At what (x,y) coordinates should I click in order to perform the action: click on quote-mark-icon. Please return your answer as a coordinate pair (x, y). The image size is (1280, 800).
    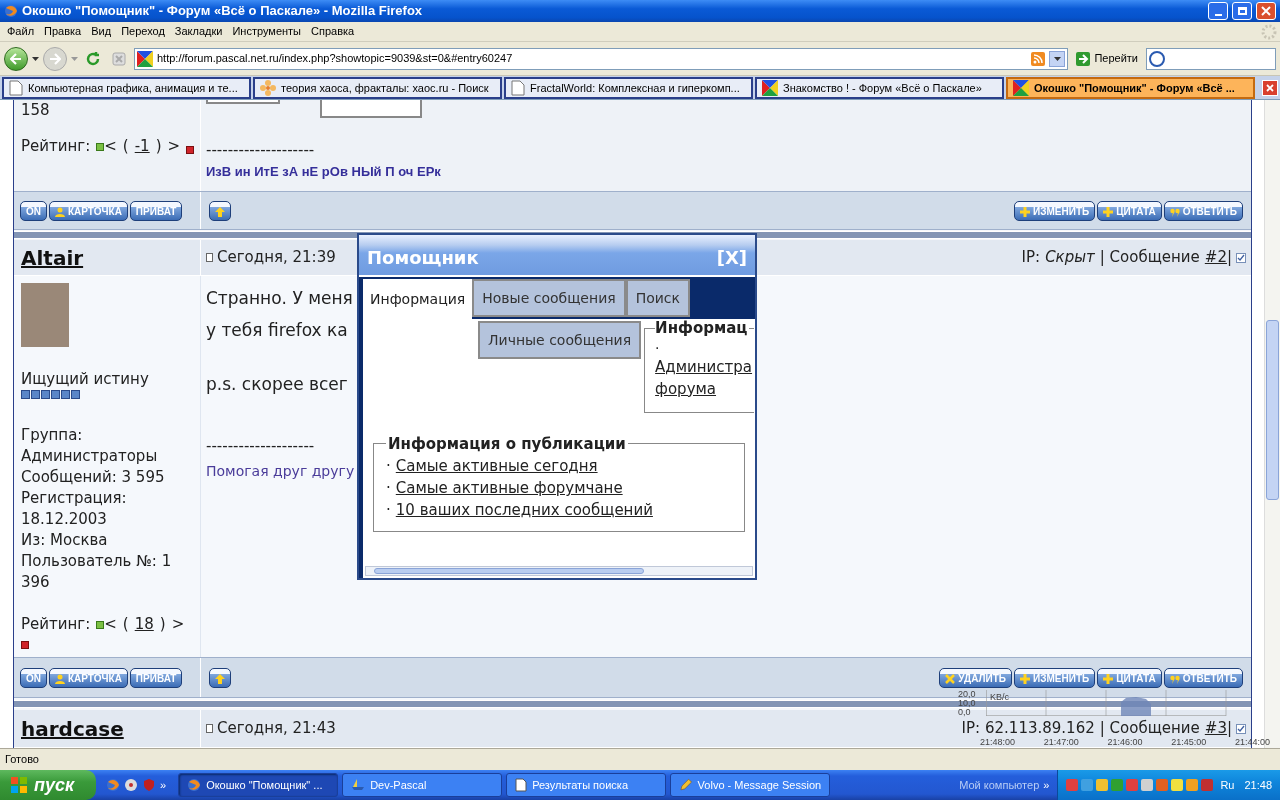
    Looking at the image, I should click on (1174, 212).